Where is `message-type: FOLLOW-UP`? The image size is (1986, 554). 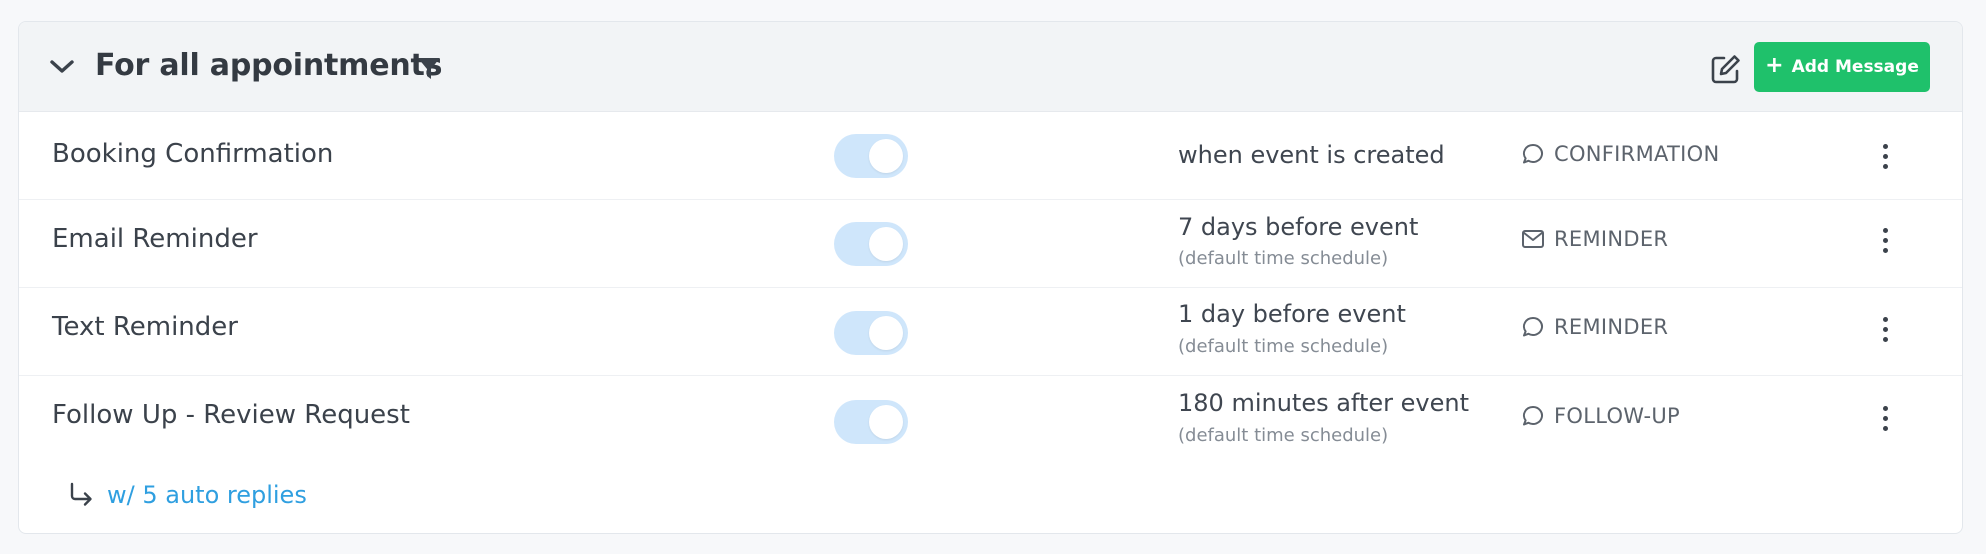 message-type: FOLLOW-UP is located at coordinates (1600, 416).